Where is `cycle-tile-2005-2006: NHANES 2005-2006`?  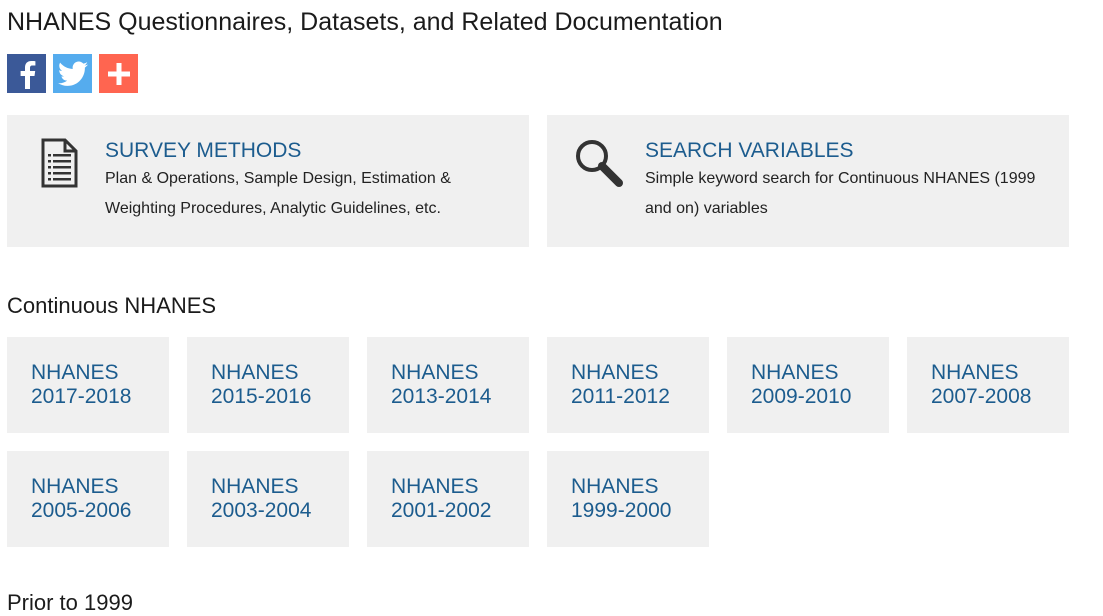 cycle-tile-2005-2006: NHANES 2005-2006 is located at coordinates (88, 499).